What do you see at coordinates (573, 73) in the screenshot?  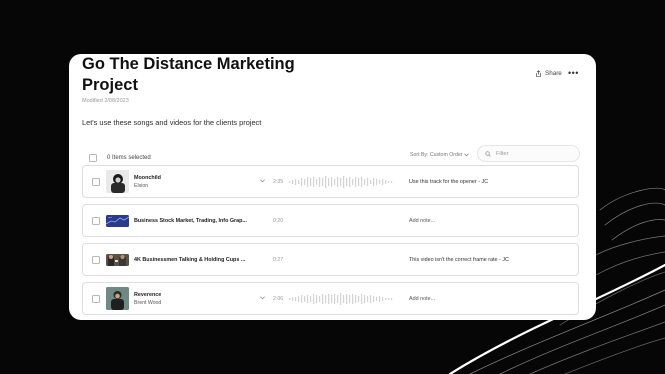 I see `more-options-button: •••` at bounding box center [573, 73].